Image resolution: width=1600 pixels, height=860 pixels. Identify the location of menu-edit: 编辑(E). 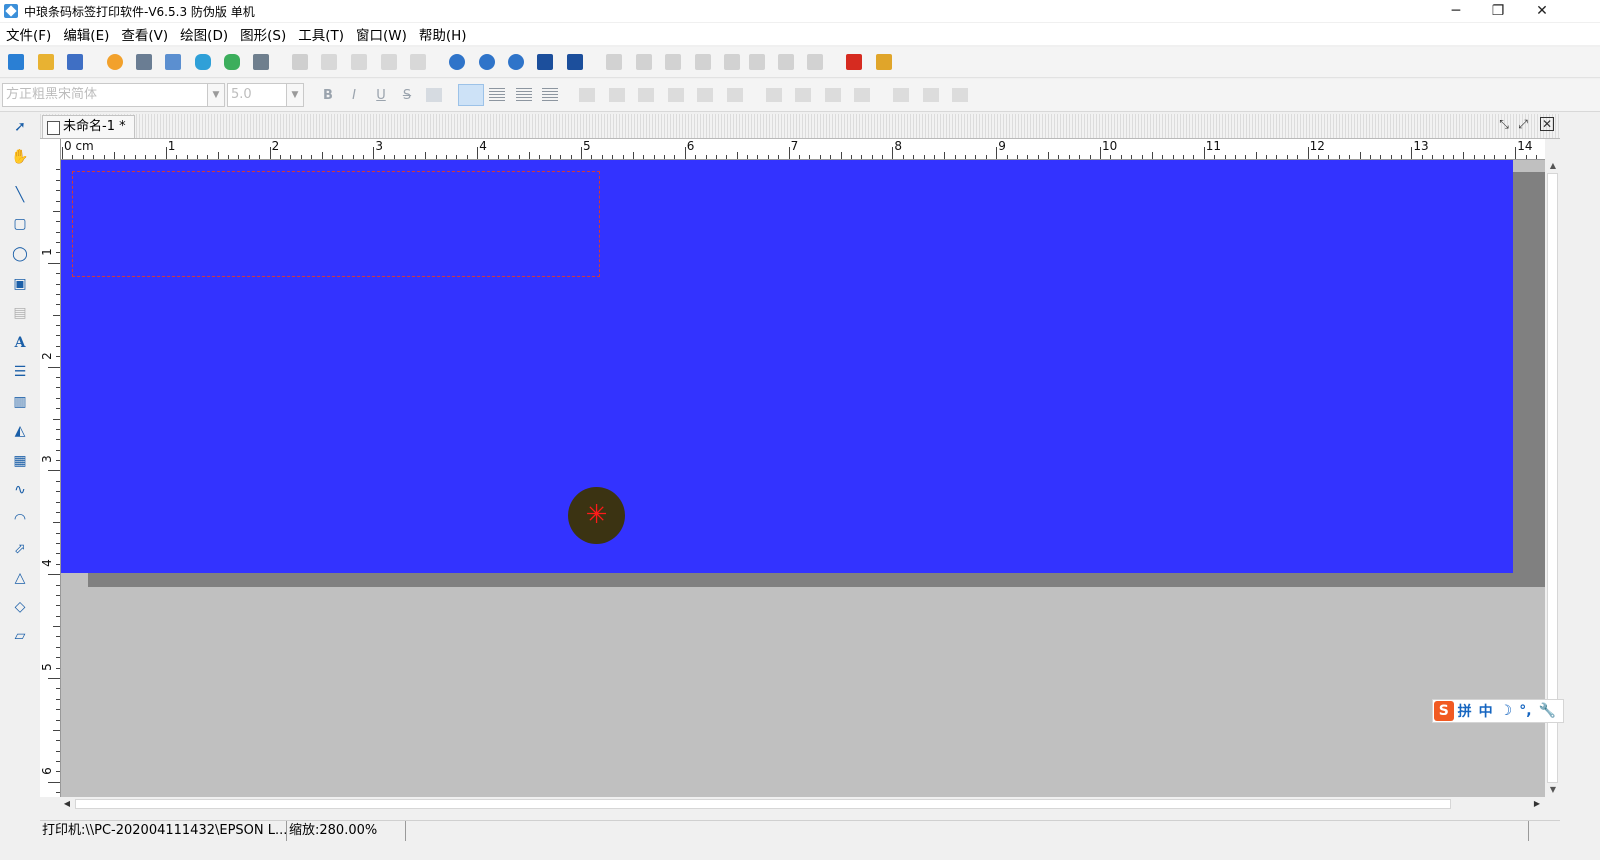
(86, 34).